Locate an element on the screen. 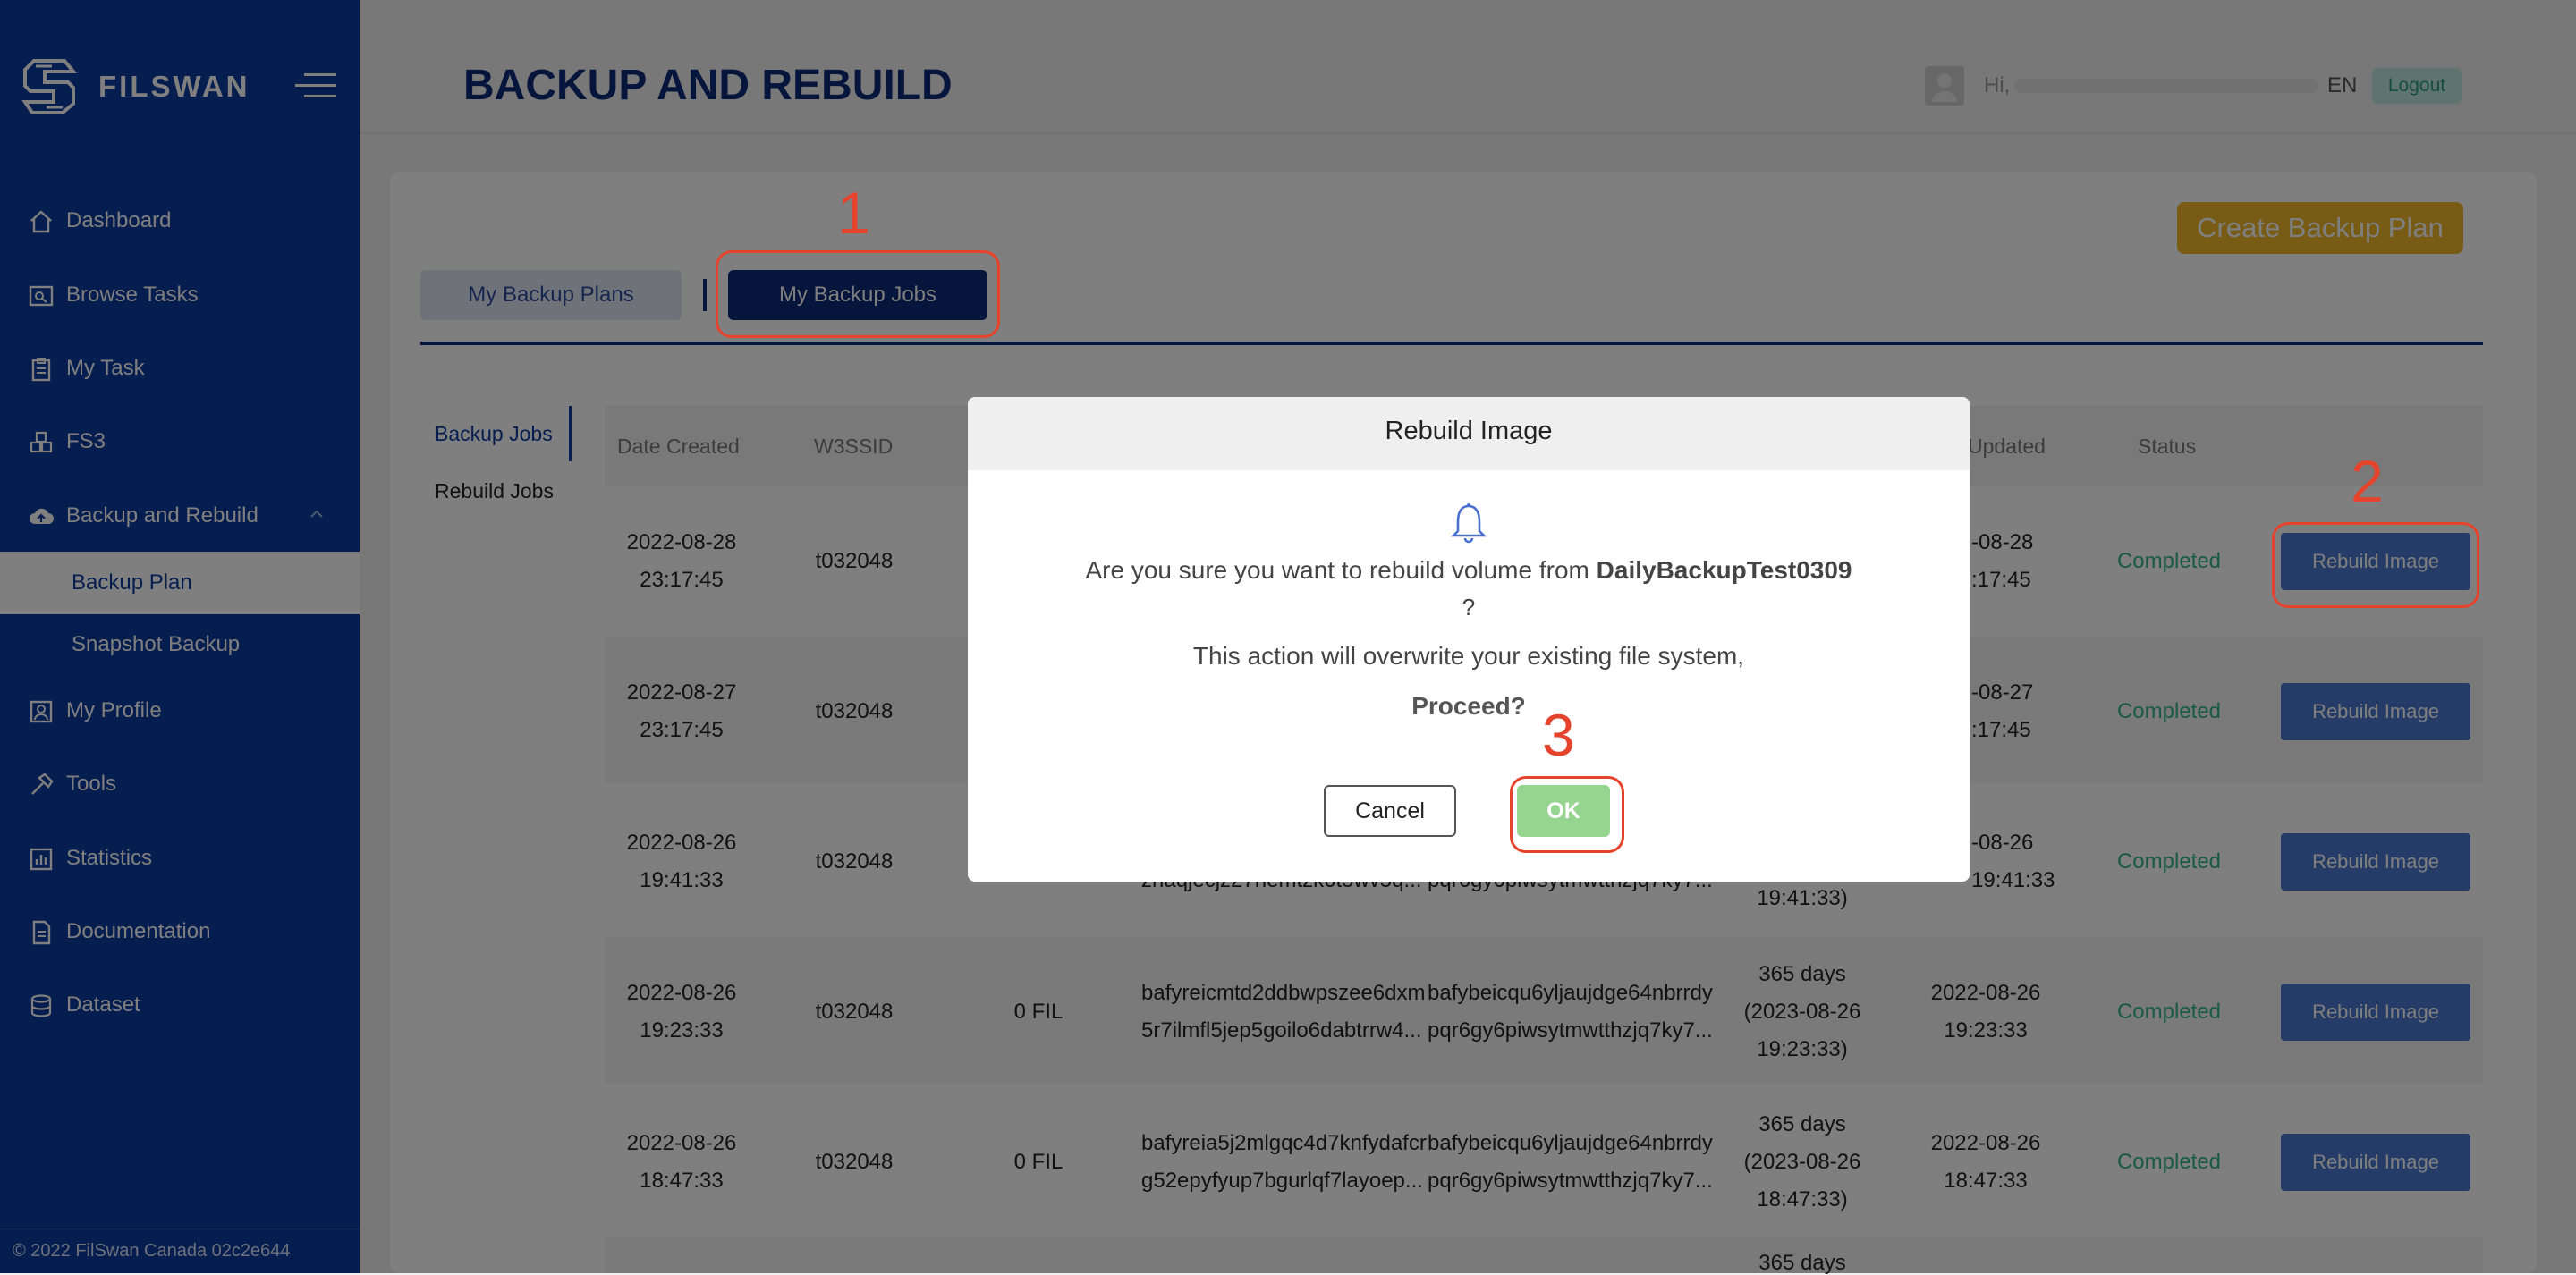  bell-icon is located at coordinates (1468, 523).